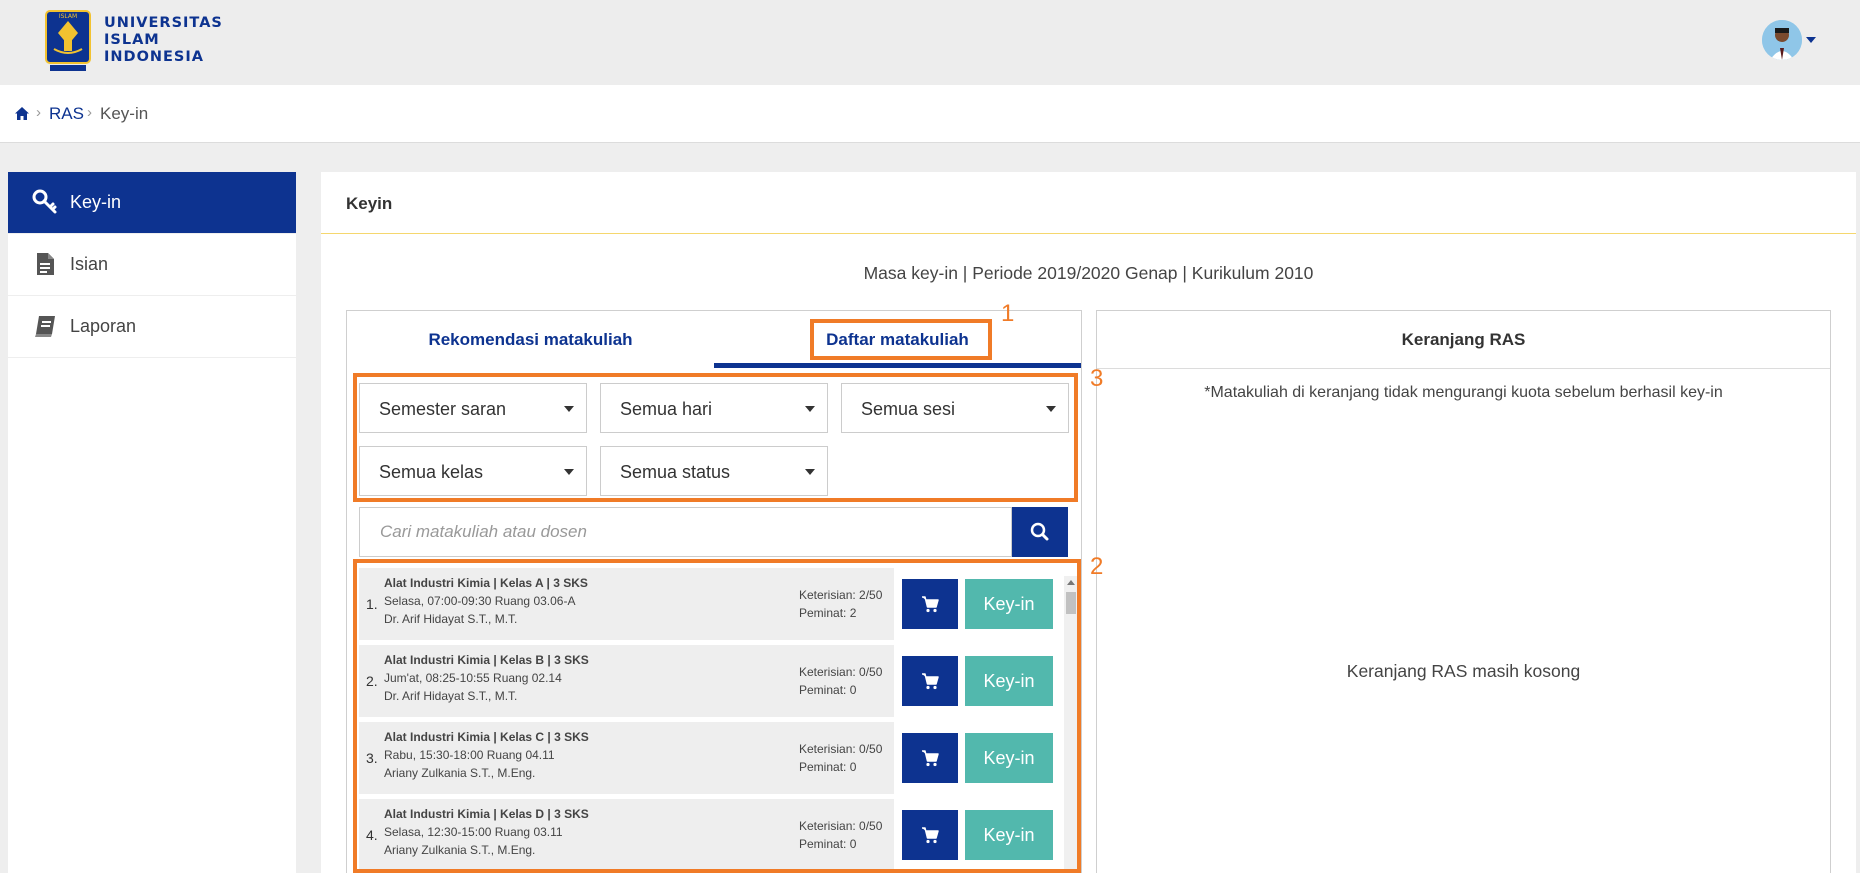  I want to click on top-header: ISLAM UNIVERSITAS ISLAM INDONESIA, so click(930, 42).